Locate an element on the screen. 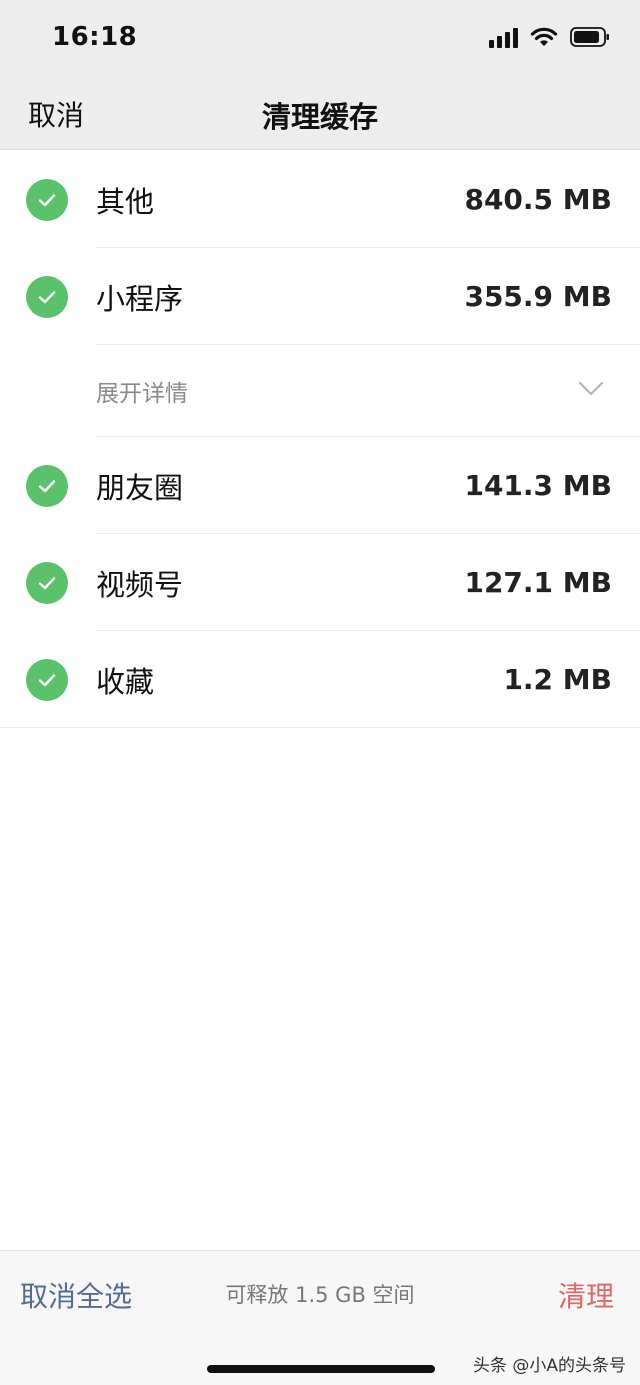  free-space-text: 可释放 1.5 GB 空间 is located at coordinates (320, 1295).